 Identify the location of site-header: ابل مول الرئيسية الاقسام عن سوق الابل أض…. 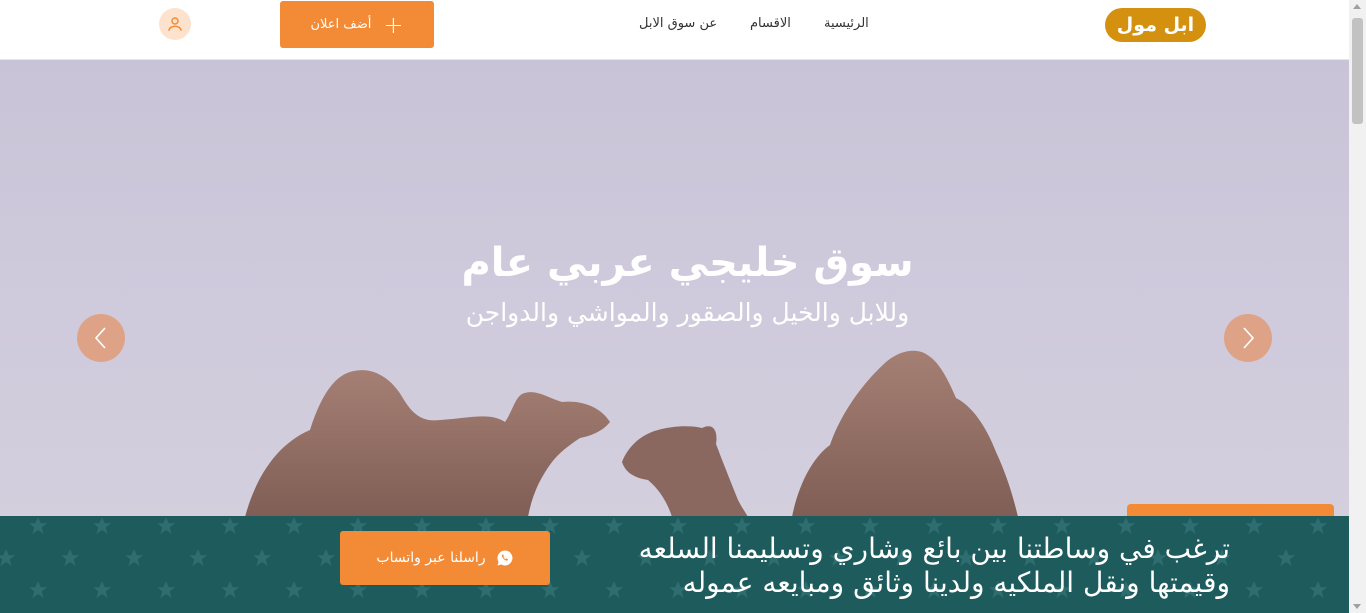
(674, 30).